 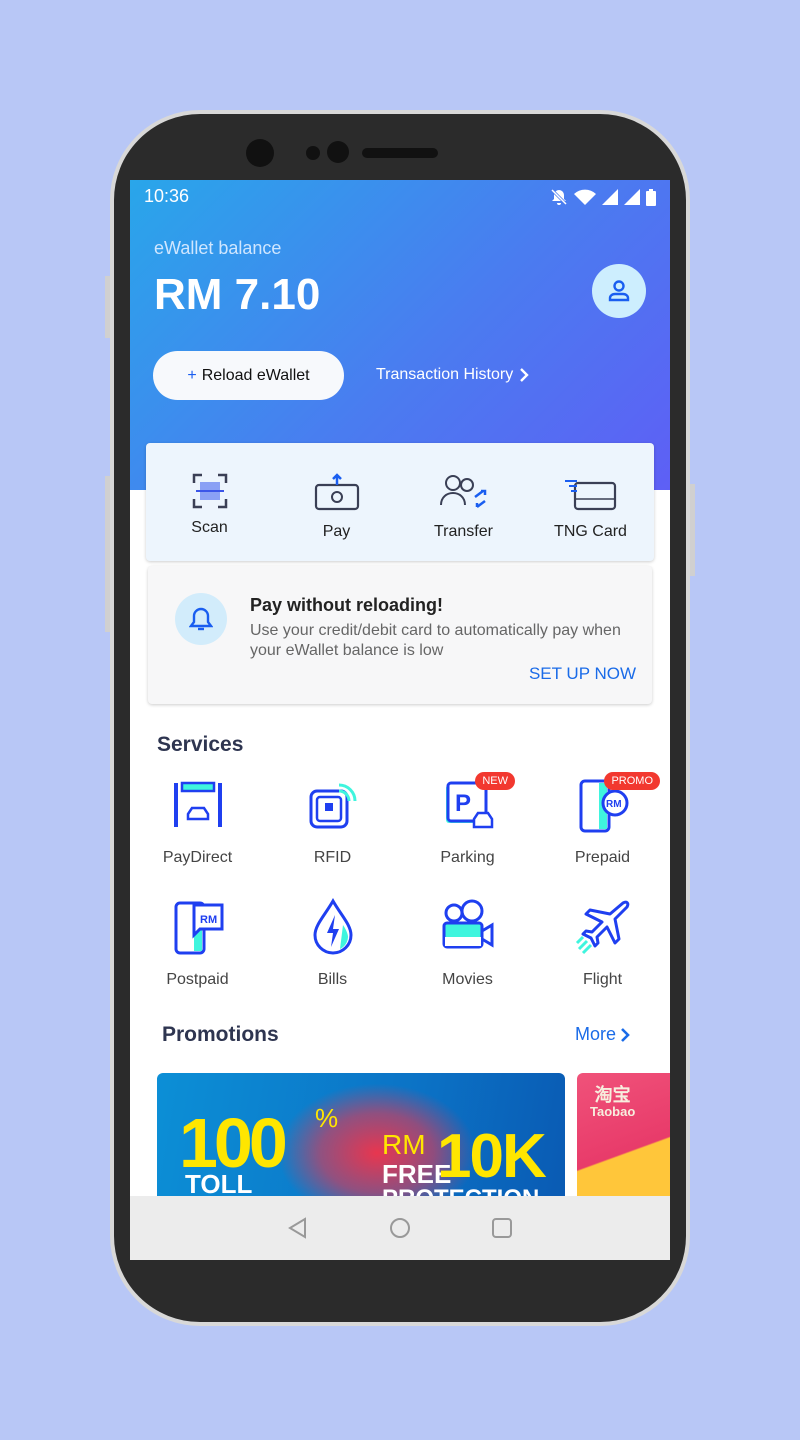 What do you see at coordinates (463, 803) in the screenshot?
I see `svg-text: P` at bounding box center [463, 803].